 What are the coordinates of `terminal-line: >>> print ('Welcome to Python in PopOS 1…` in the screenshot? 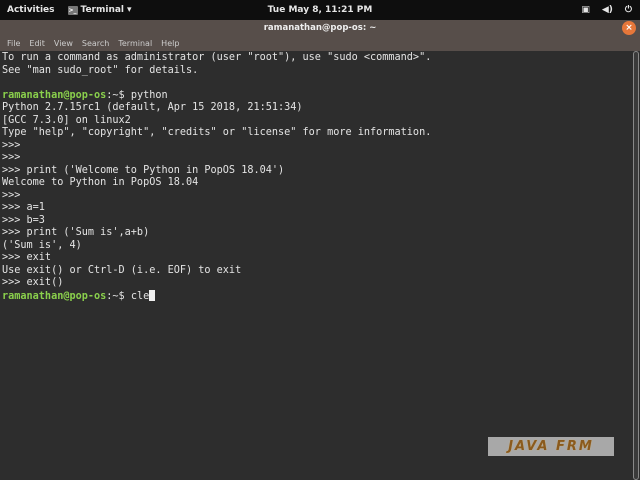 It's located at (143, 170).